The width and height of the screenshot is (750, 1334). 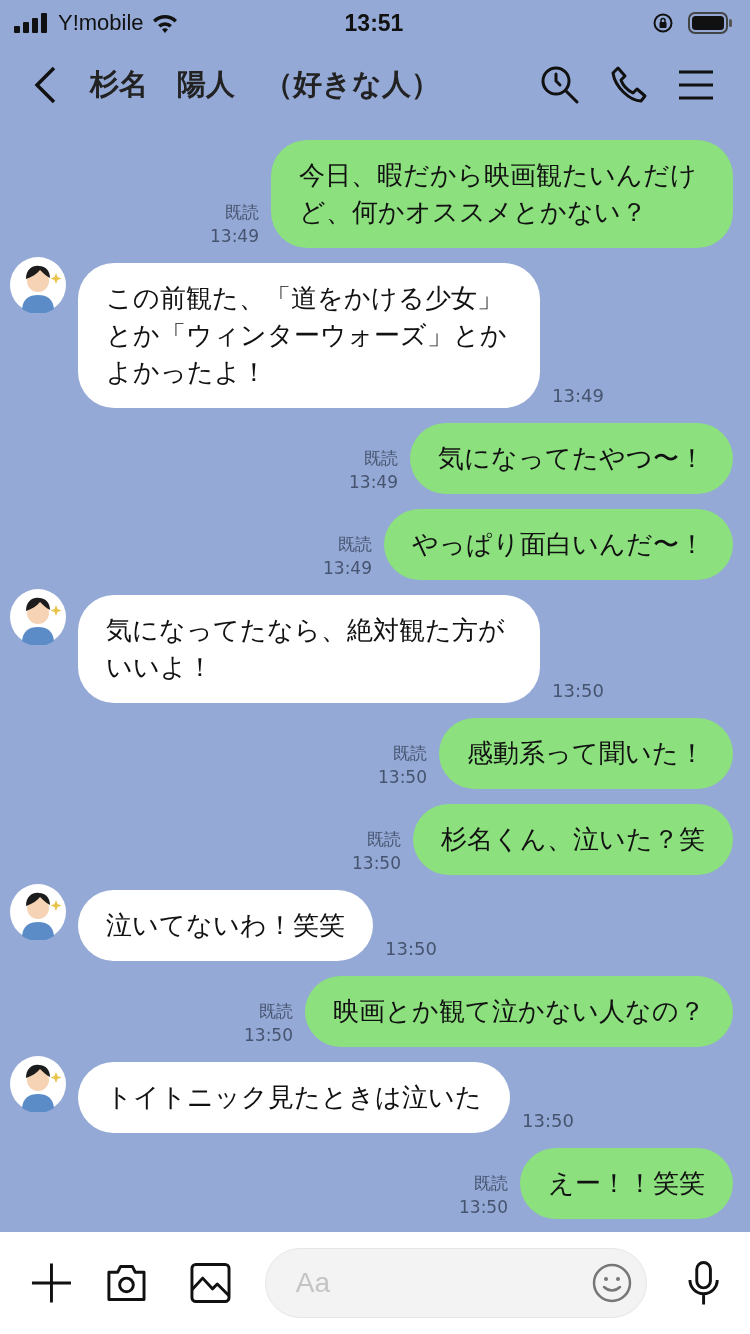 What do you see at coordinates (309, 335) in the screenshot?
I see `received-message-bubble: この前観た、「道をかける少女」とか「ウィンターウォーズ」とかよかったよ！` at bounding box center [309, 335].